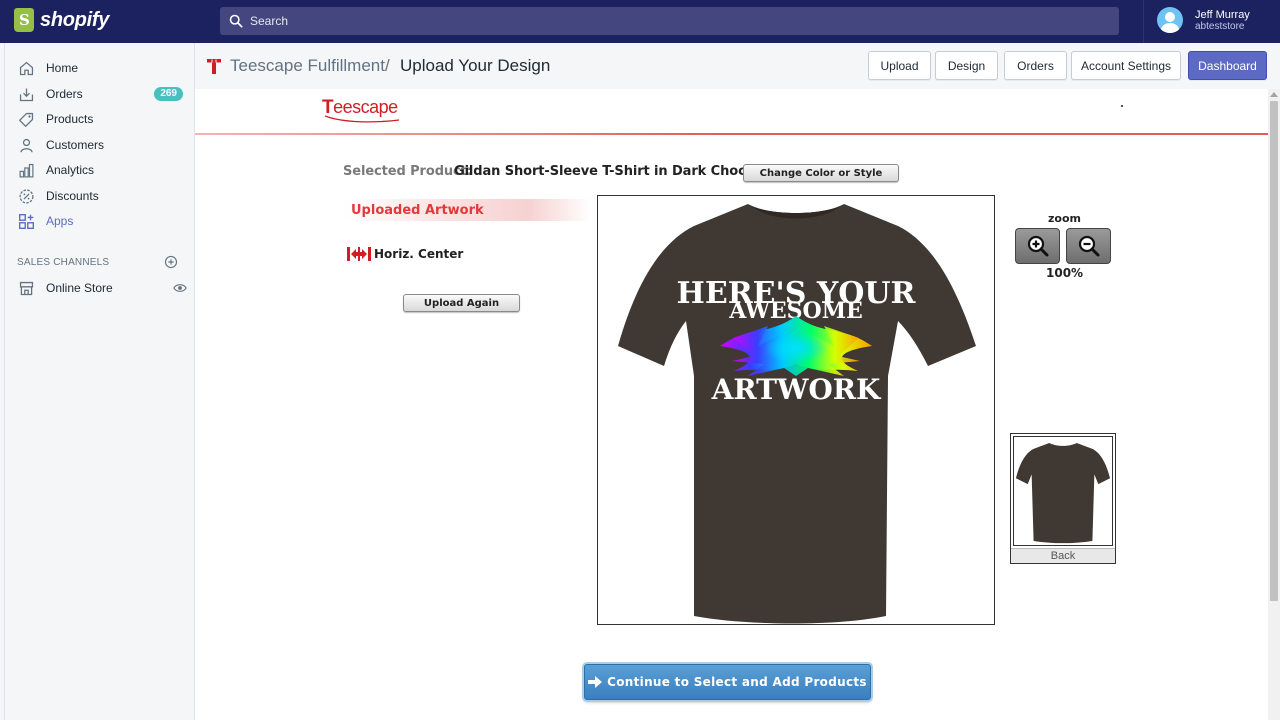 This screenshot has width=1280, height=720. Describe the element at coordinates (364, 111) in the screenshot. I see `teescape-logo: Teescape` at that location.